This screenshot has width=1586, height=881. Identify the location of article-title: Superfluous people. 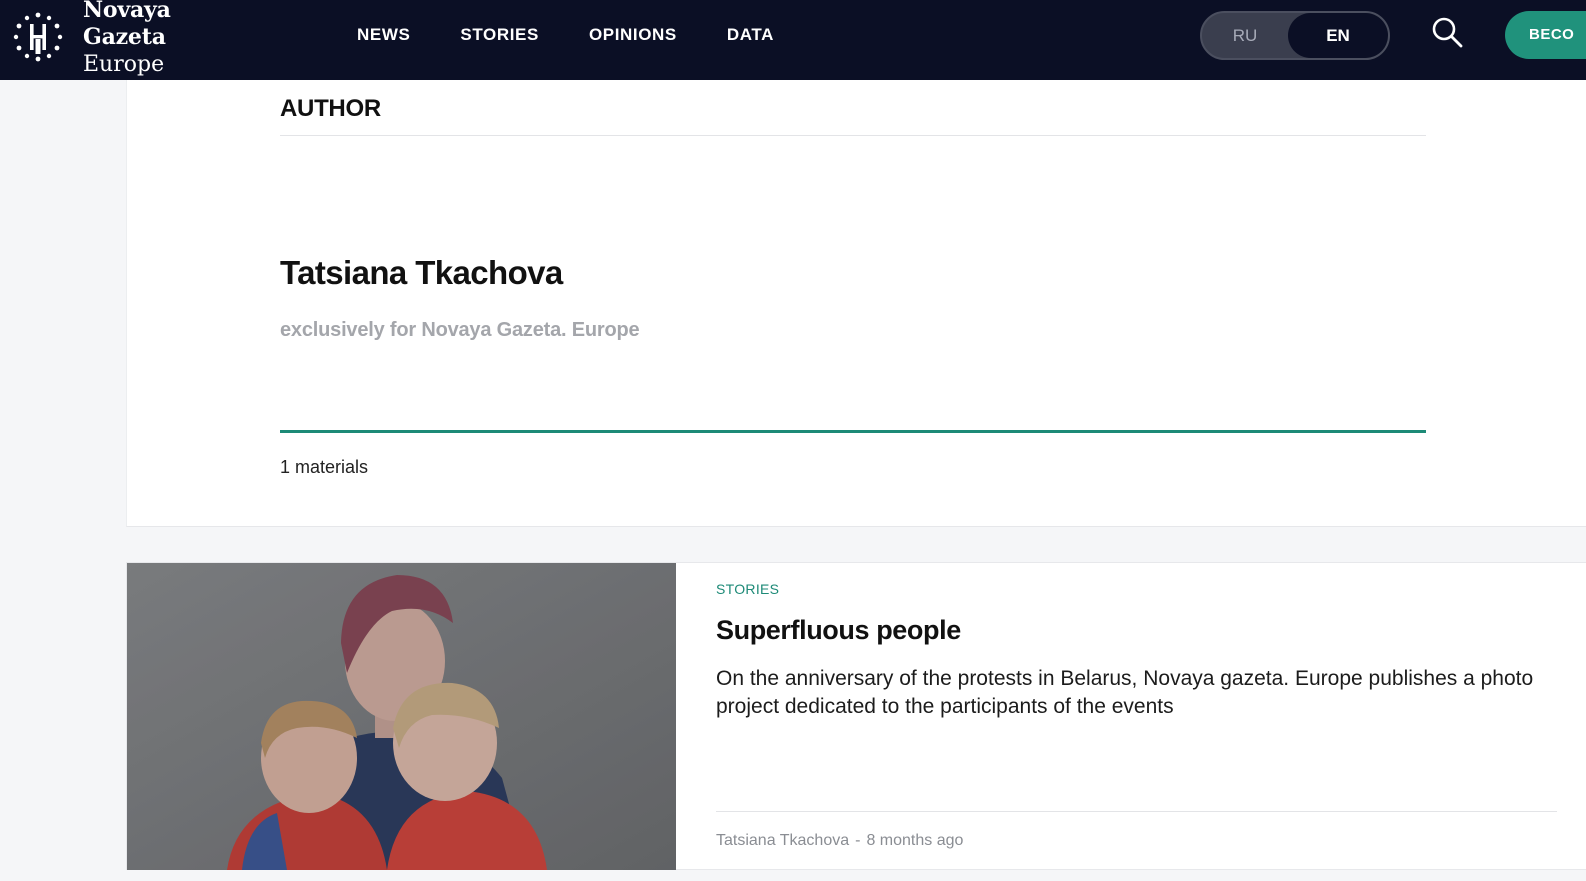
(838, 630).